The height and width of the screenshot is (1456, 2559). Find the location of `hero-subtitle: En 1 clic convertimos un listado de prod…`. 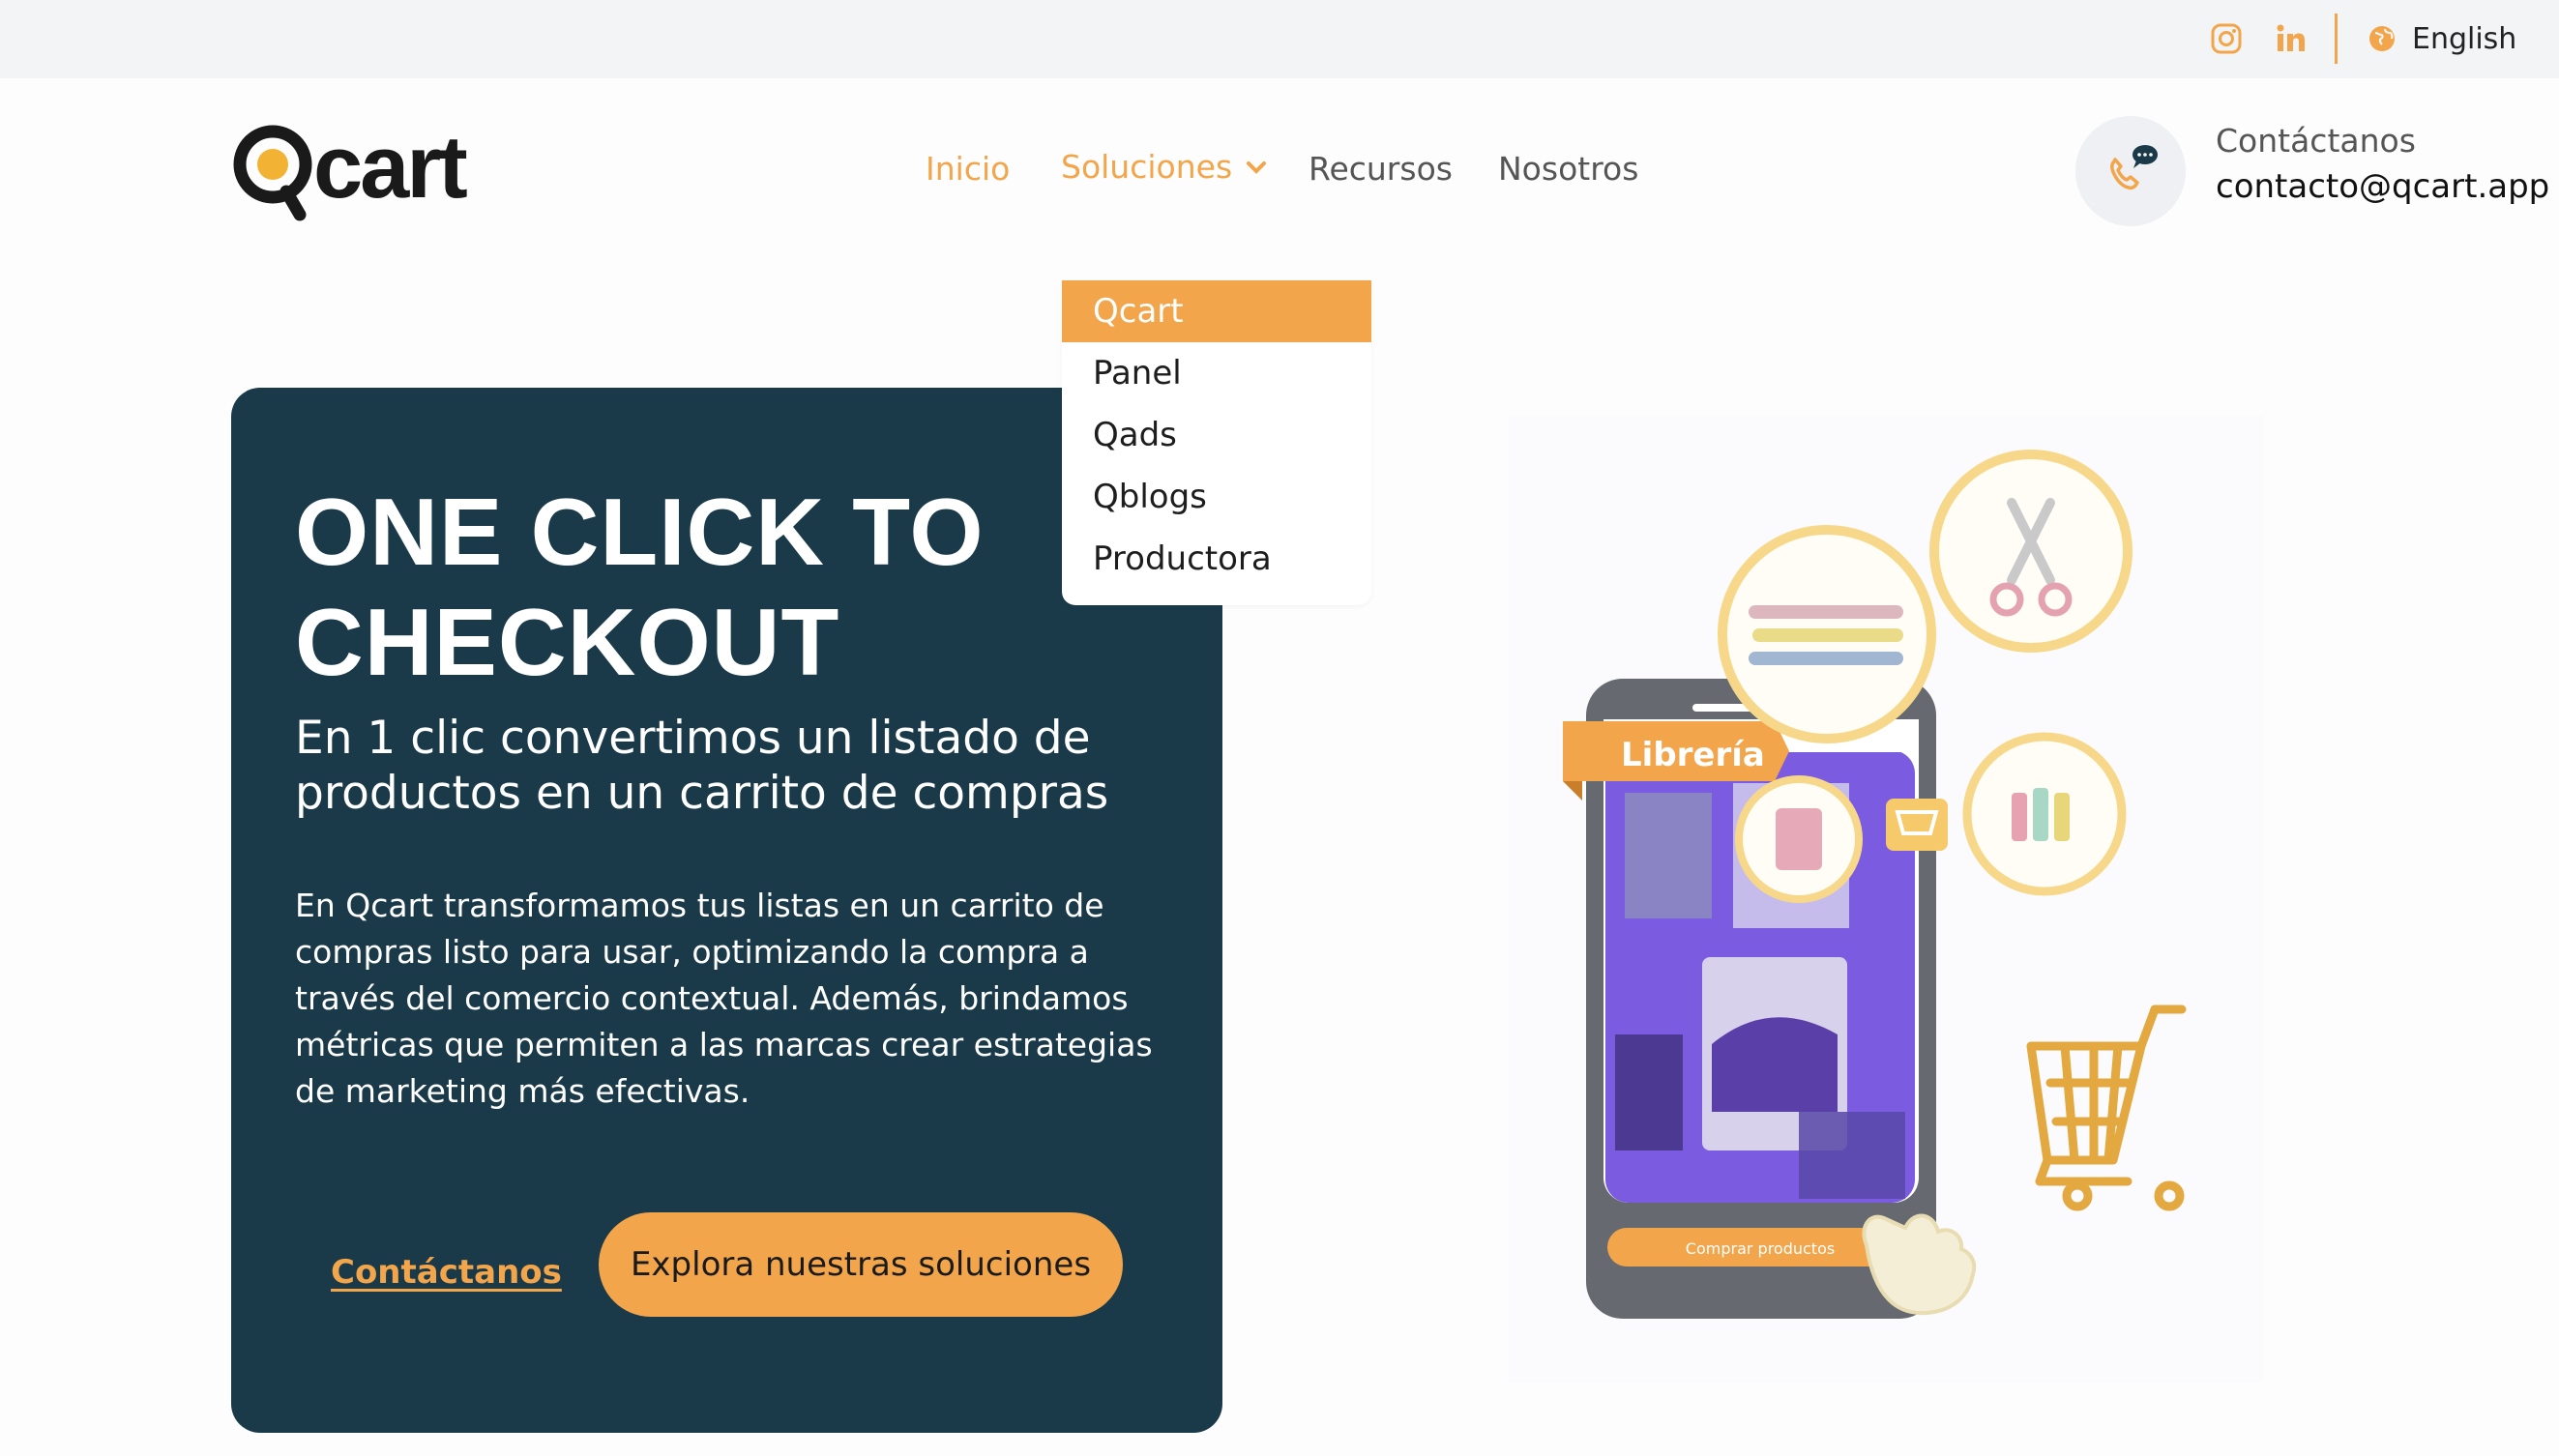

hero-subtitle: En 1 clic convertimos un listado de prod… is located at coordinates (702, 766).